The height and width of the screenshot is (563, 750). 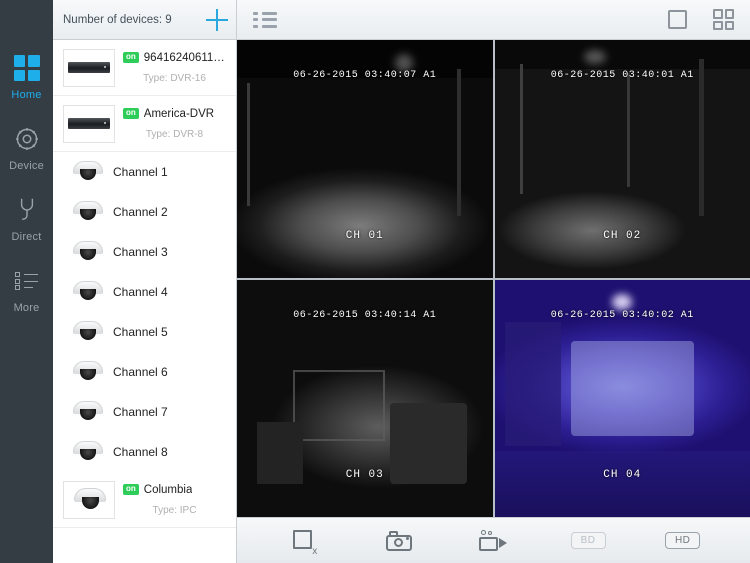 I want to click on device-name: America-DVR, so click(x=179, y=113).